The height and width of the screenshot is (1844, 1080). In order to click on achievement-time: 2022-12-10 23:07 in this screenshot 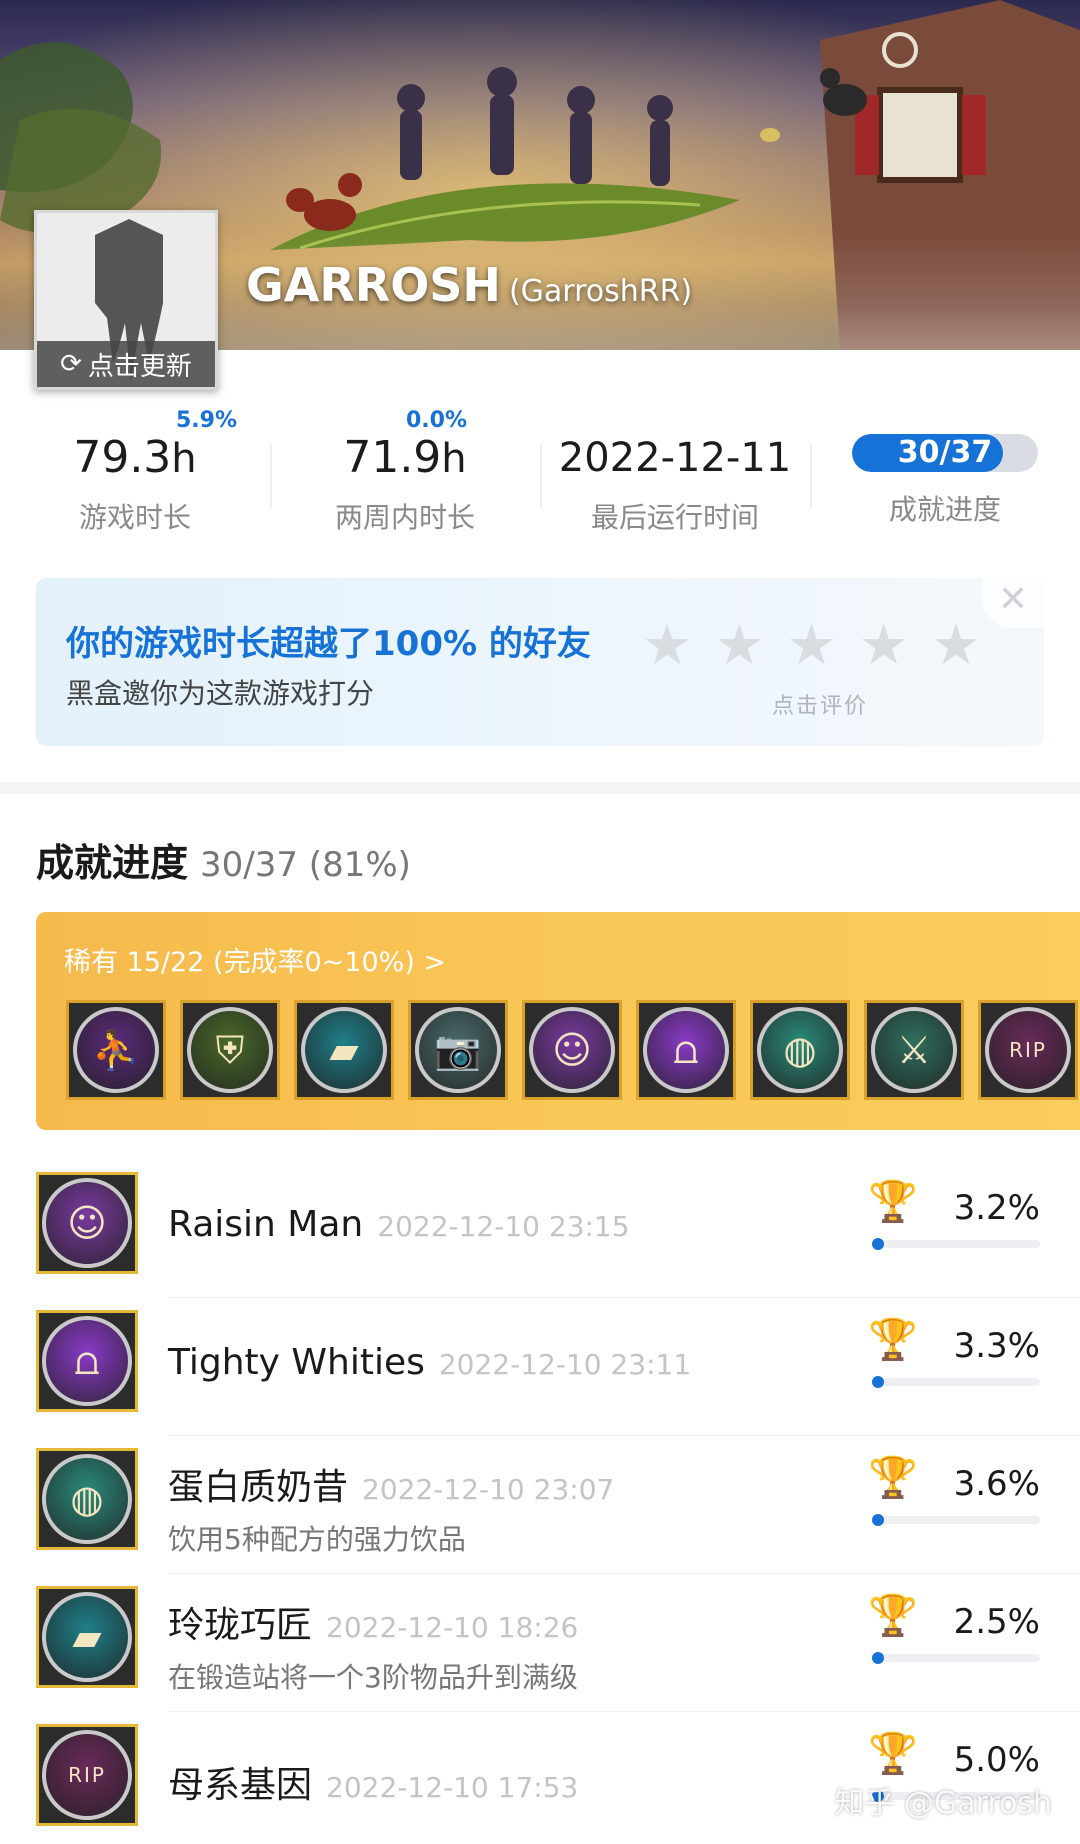, I will do `click(488, 1489)`.